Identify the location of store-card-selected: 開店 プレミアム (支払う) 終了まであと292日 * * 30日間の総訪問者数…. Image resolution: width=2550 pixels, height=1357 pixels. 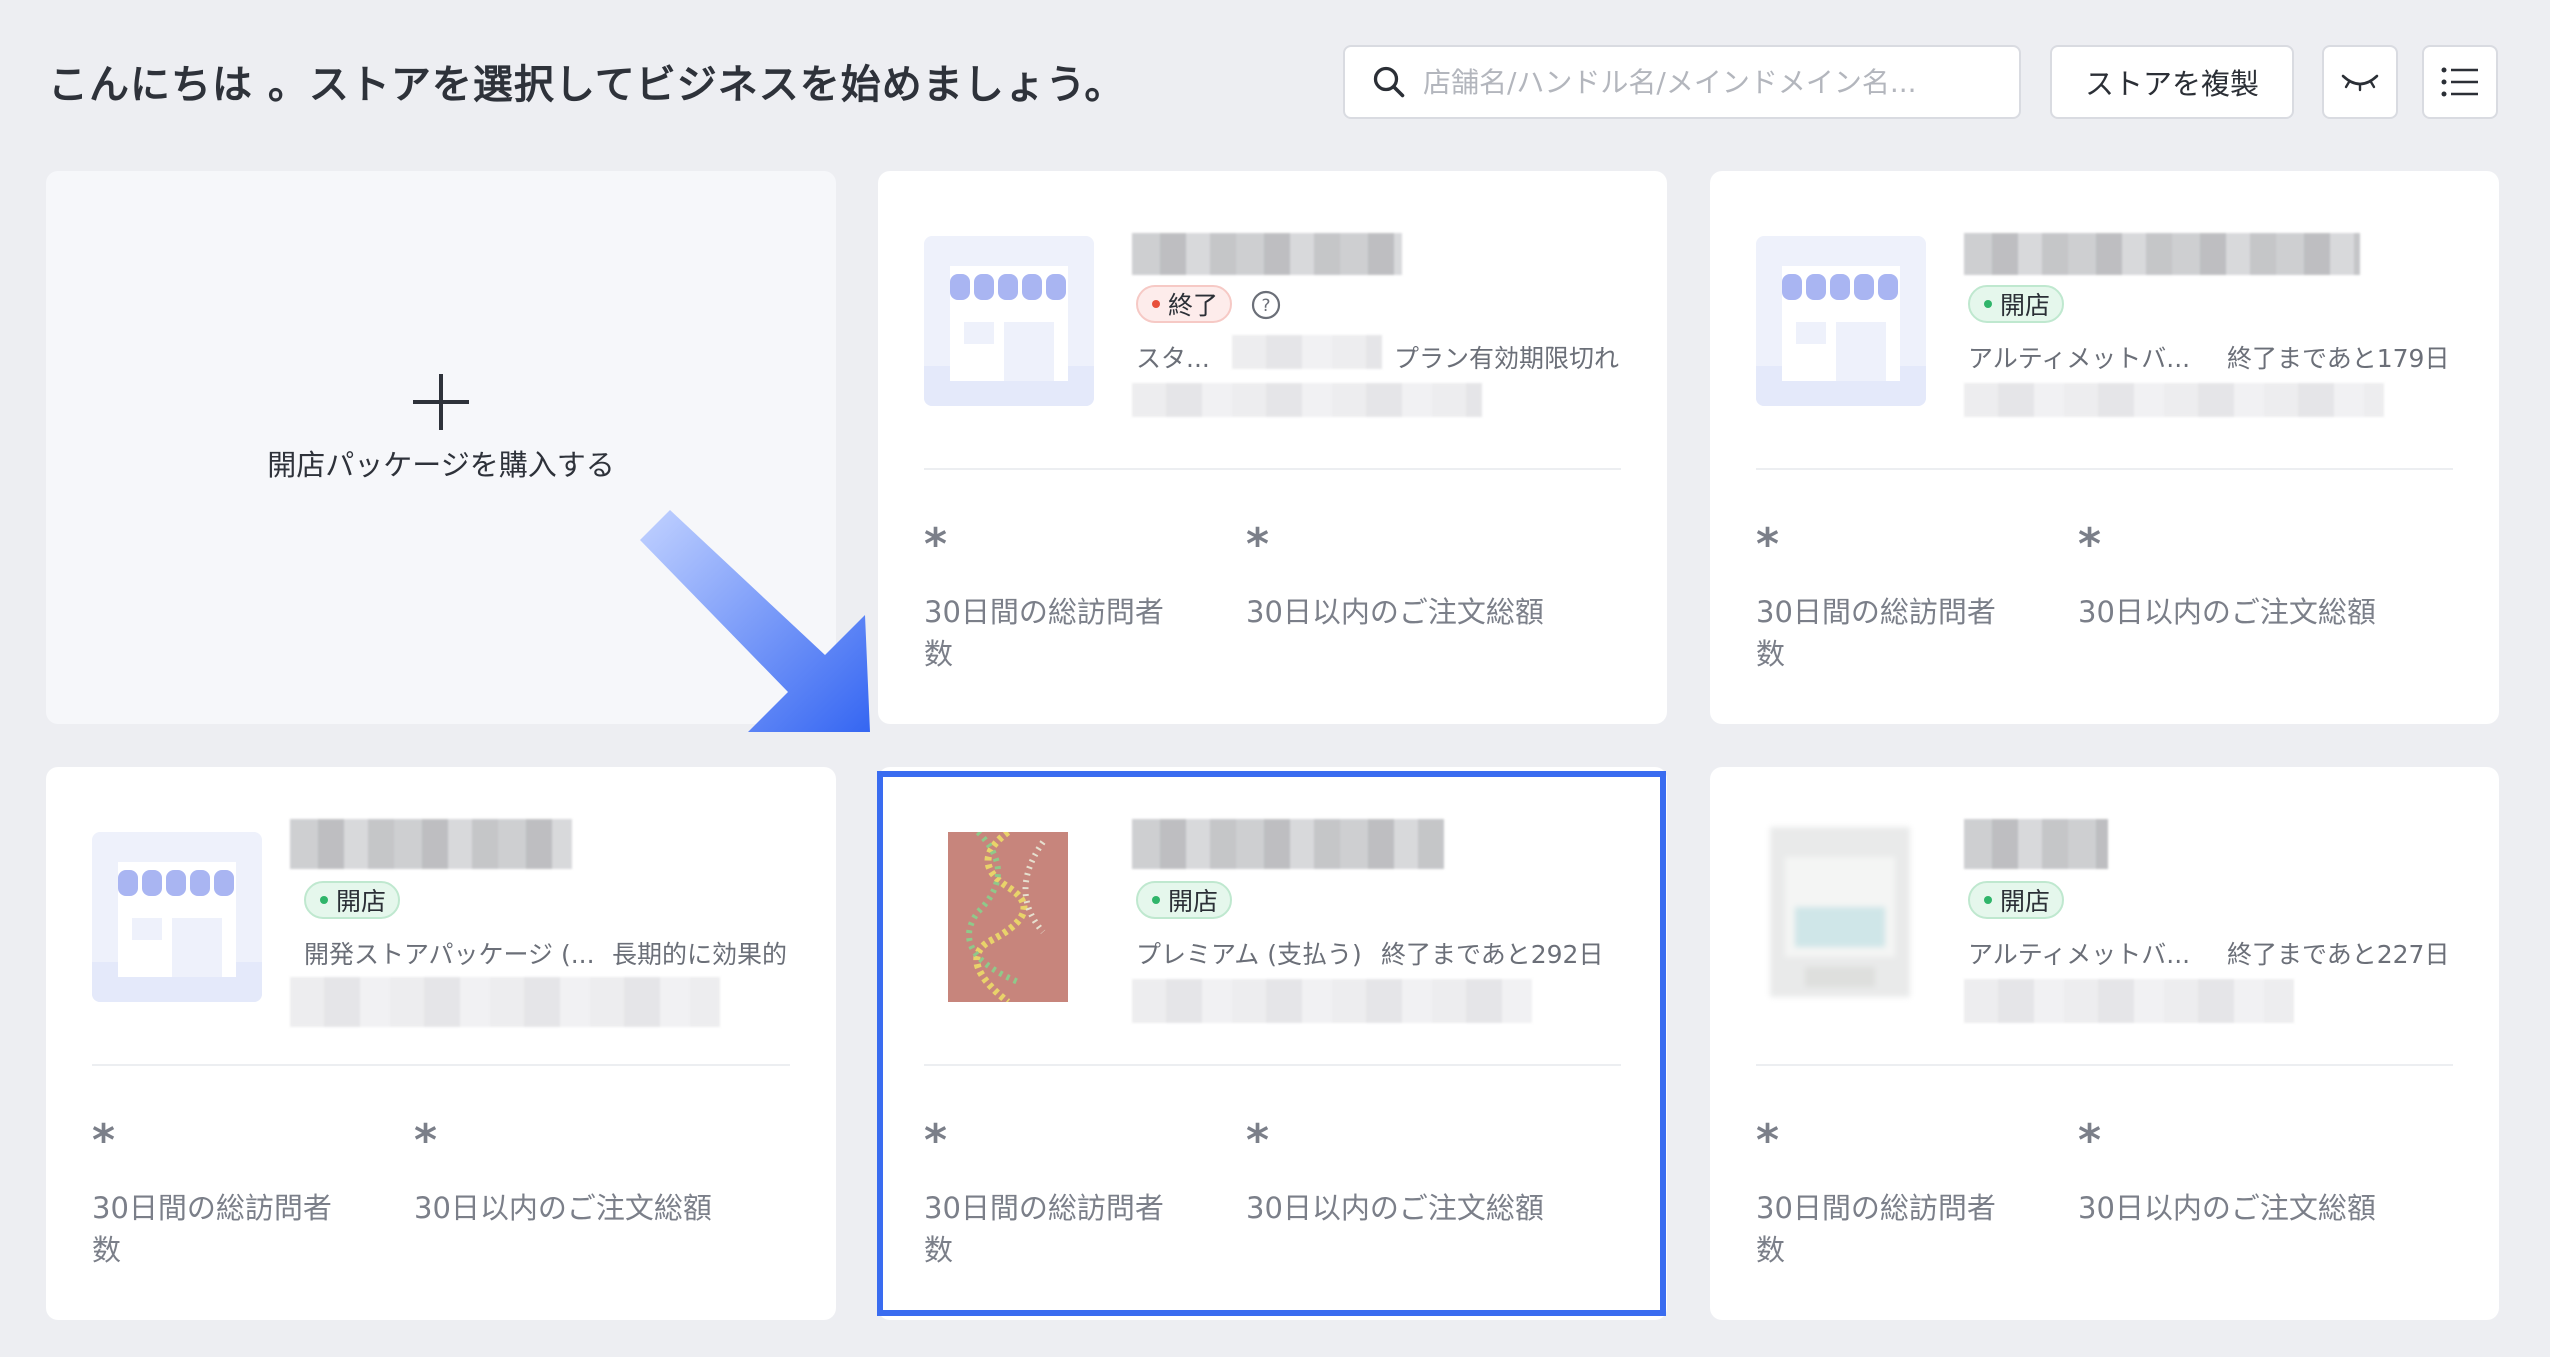
(1272, 1043).